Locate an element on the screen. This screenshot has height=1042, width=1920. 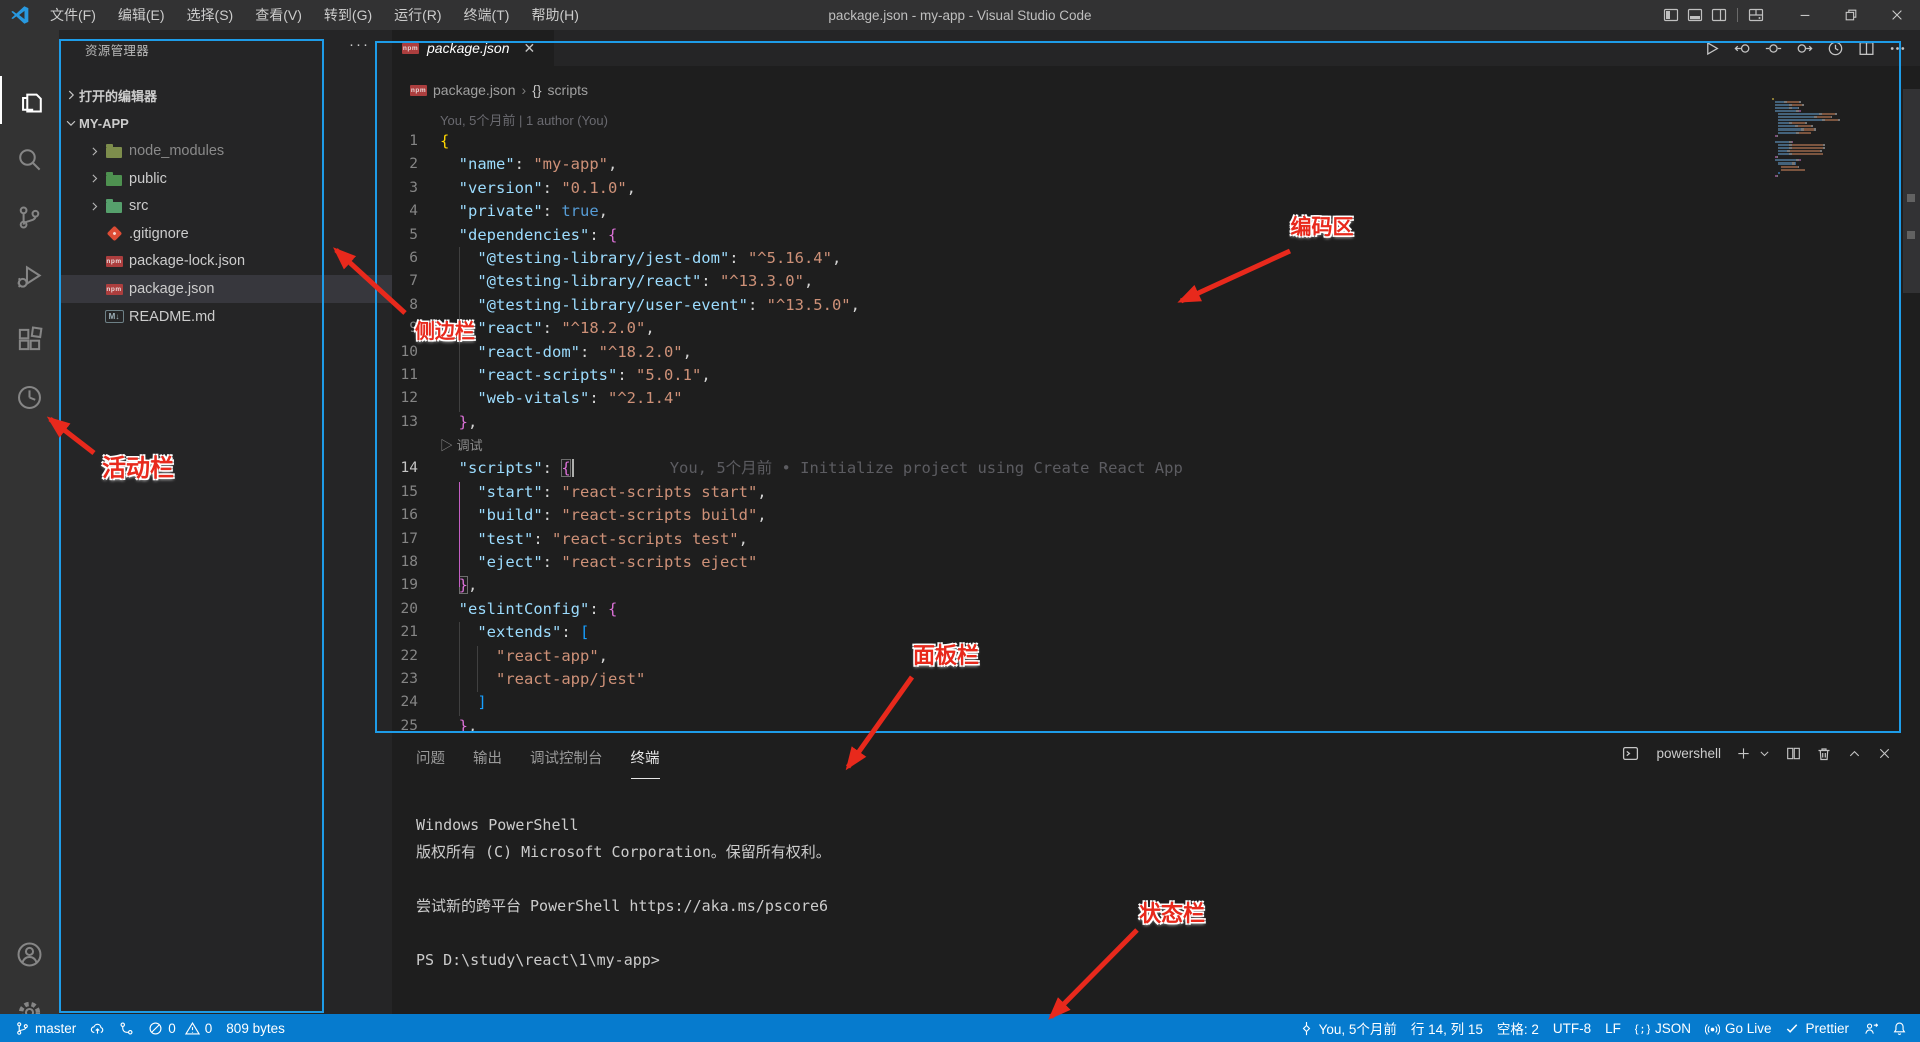
panel-tab-输出: 输出 is located at coordinates (487, 763).